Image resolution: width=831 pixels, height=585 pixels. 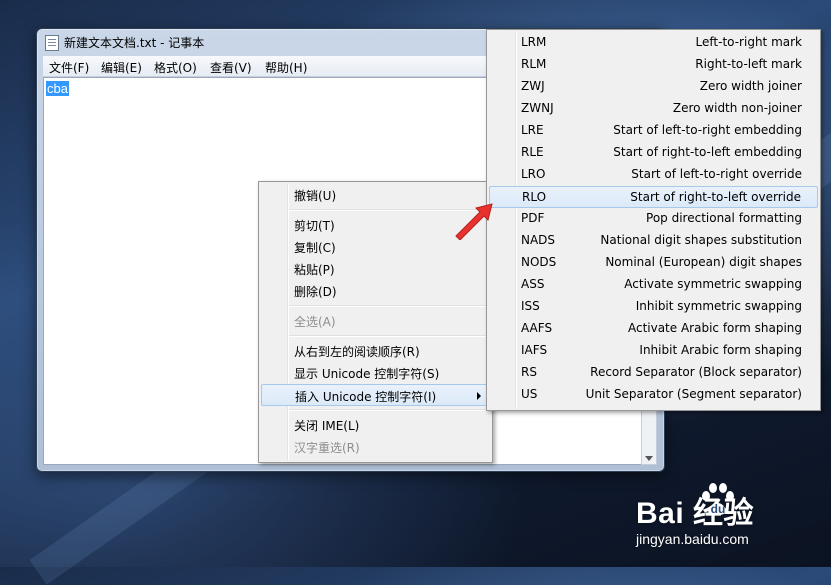 I want to click on menu-item-insert-unicode-control: 插入 Unicode 控制字符(I), so click(x=375, y=395).